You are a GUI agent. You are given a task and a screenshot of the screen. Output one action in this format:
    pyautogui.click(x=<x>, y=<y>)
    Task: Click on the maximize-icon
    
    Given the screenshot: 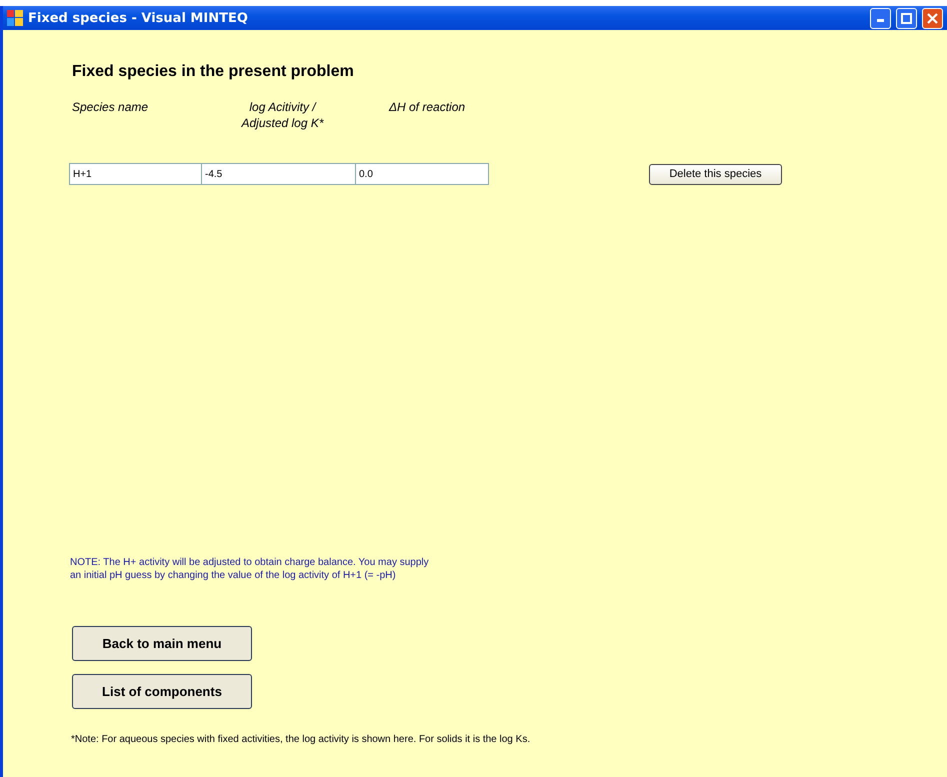 What is the action you would take?
    pyautogui.click(x=906, y=18)
    